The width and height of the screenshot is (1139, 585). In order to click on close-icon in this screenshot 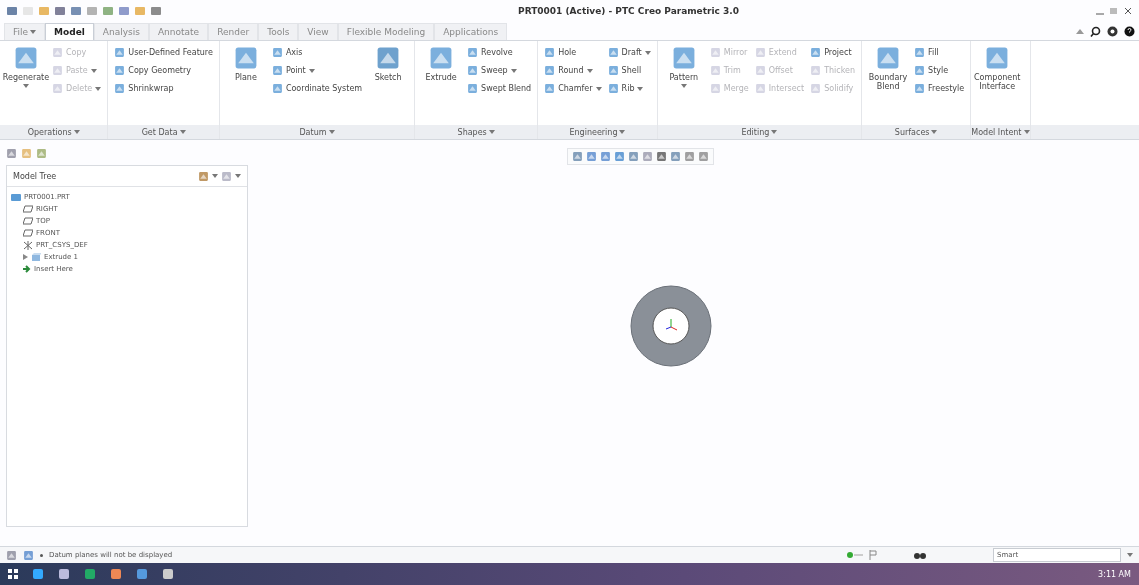, I will do `click(1128, 11)`.